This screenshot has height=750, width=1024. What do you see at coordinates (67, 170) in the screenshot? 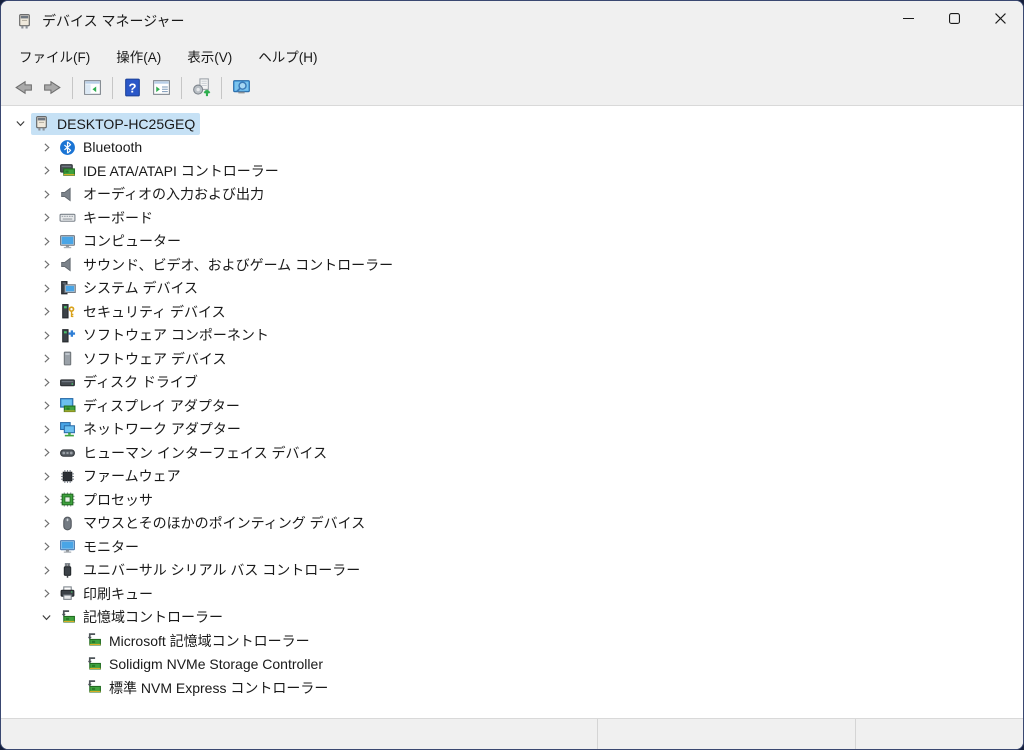
I see `ide-controller-icon` at bounding box center [67, 170].